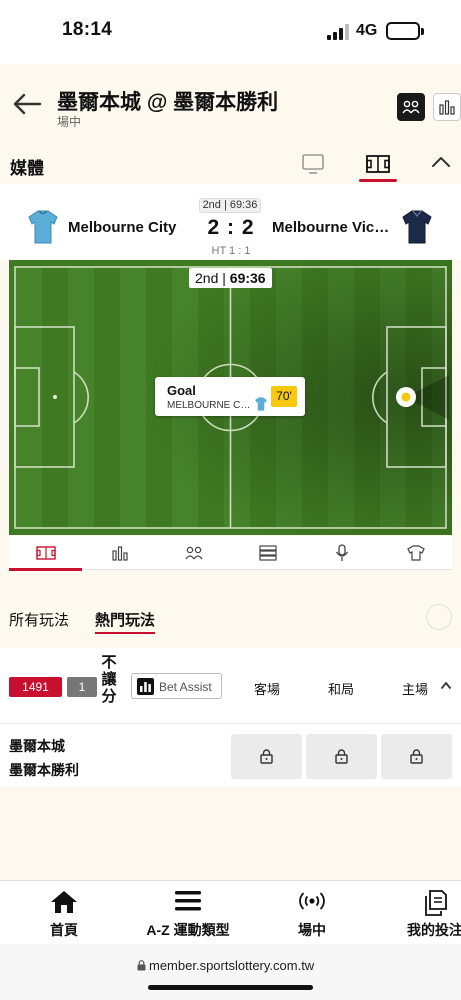 Image resolution: width=461 pixels, height=1000 pixels. Describe the element at coordinates (230, 205) in the screenshot. I see `period-clock: 2nd | 69:36` at that location.